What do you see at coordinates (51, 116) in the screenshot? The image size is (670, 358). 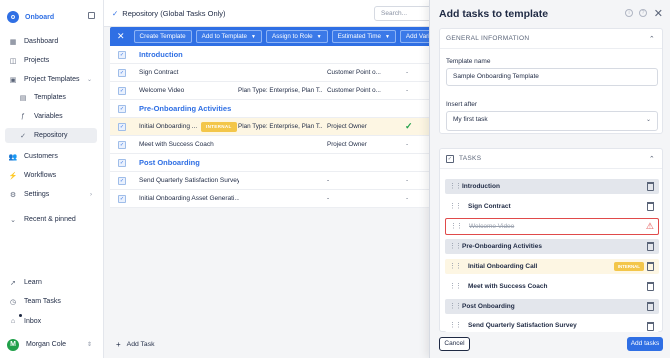 I see `sidebar-item-variables: ƒ Variables` at bounding box center [51, 116].